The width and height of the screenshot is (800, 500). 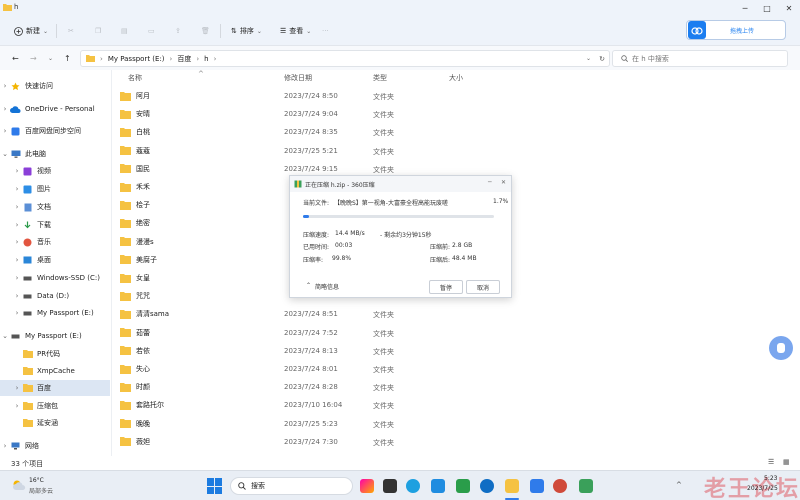 What do you see at coordinates (46, 31) in the screenshot?
I see `chevron-down-icon: ⌄` at bounding box center [46, 31].